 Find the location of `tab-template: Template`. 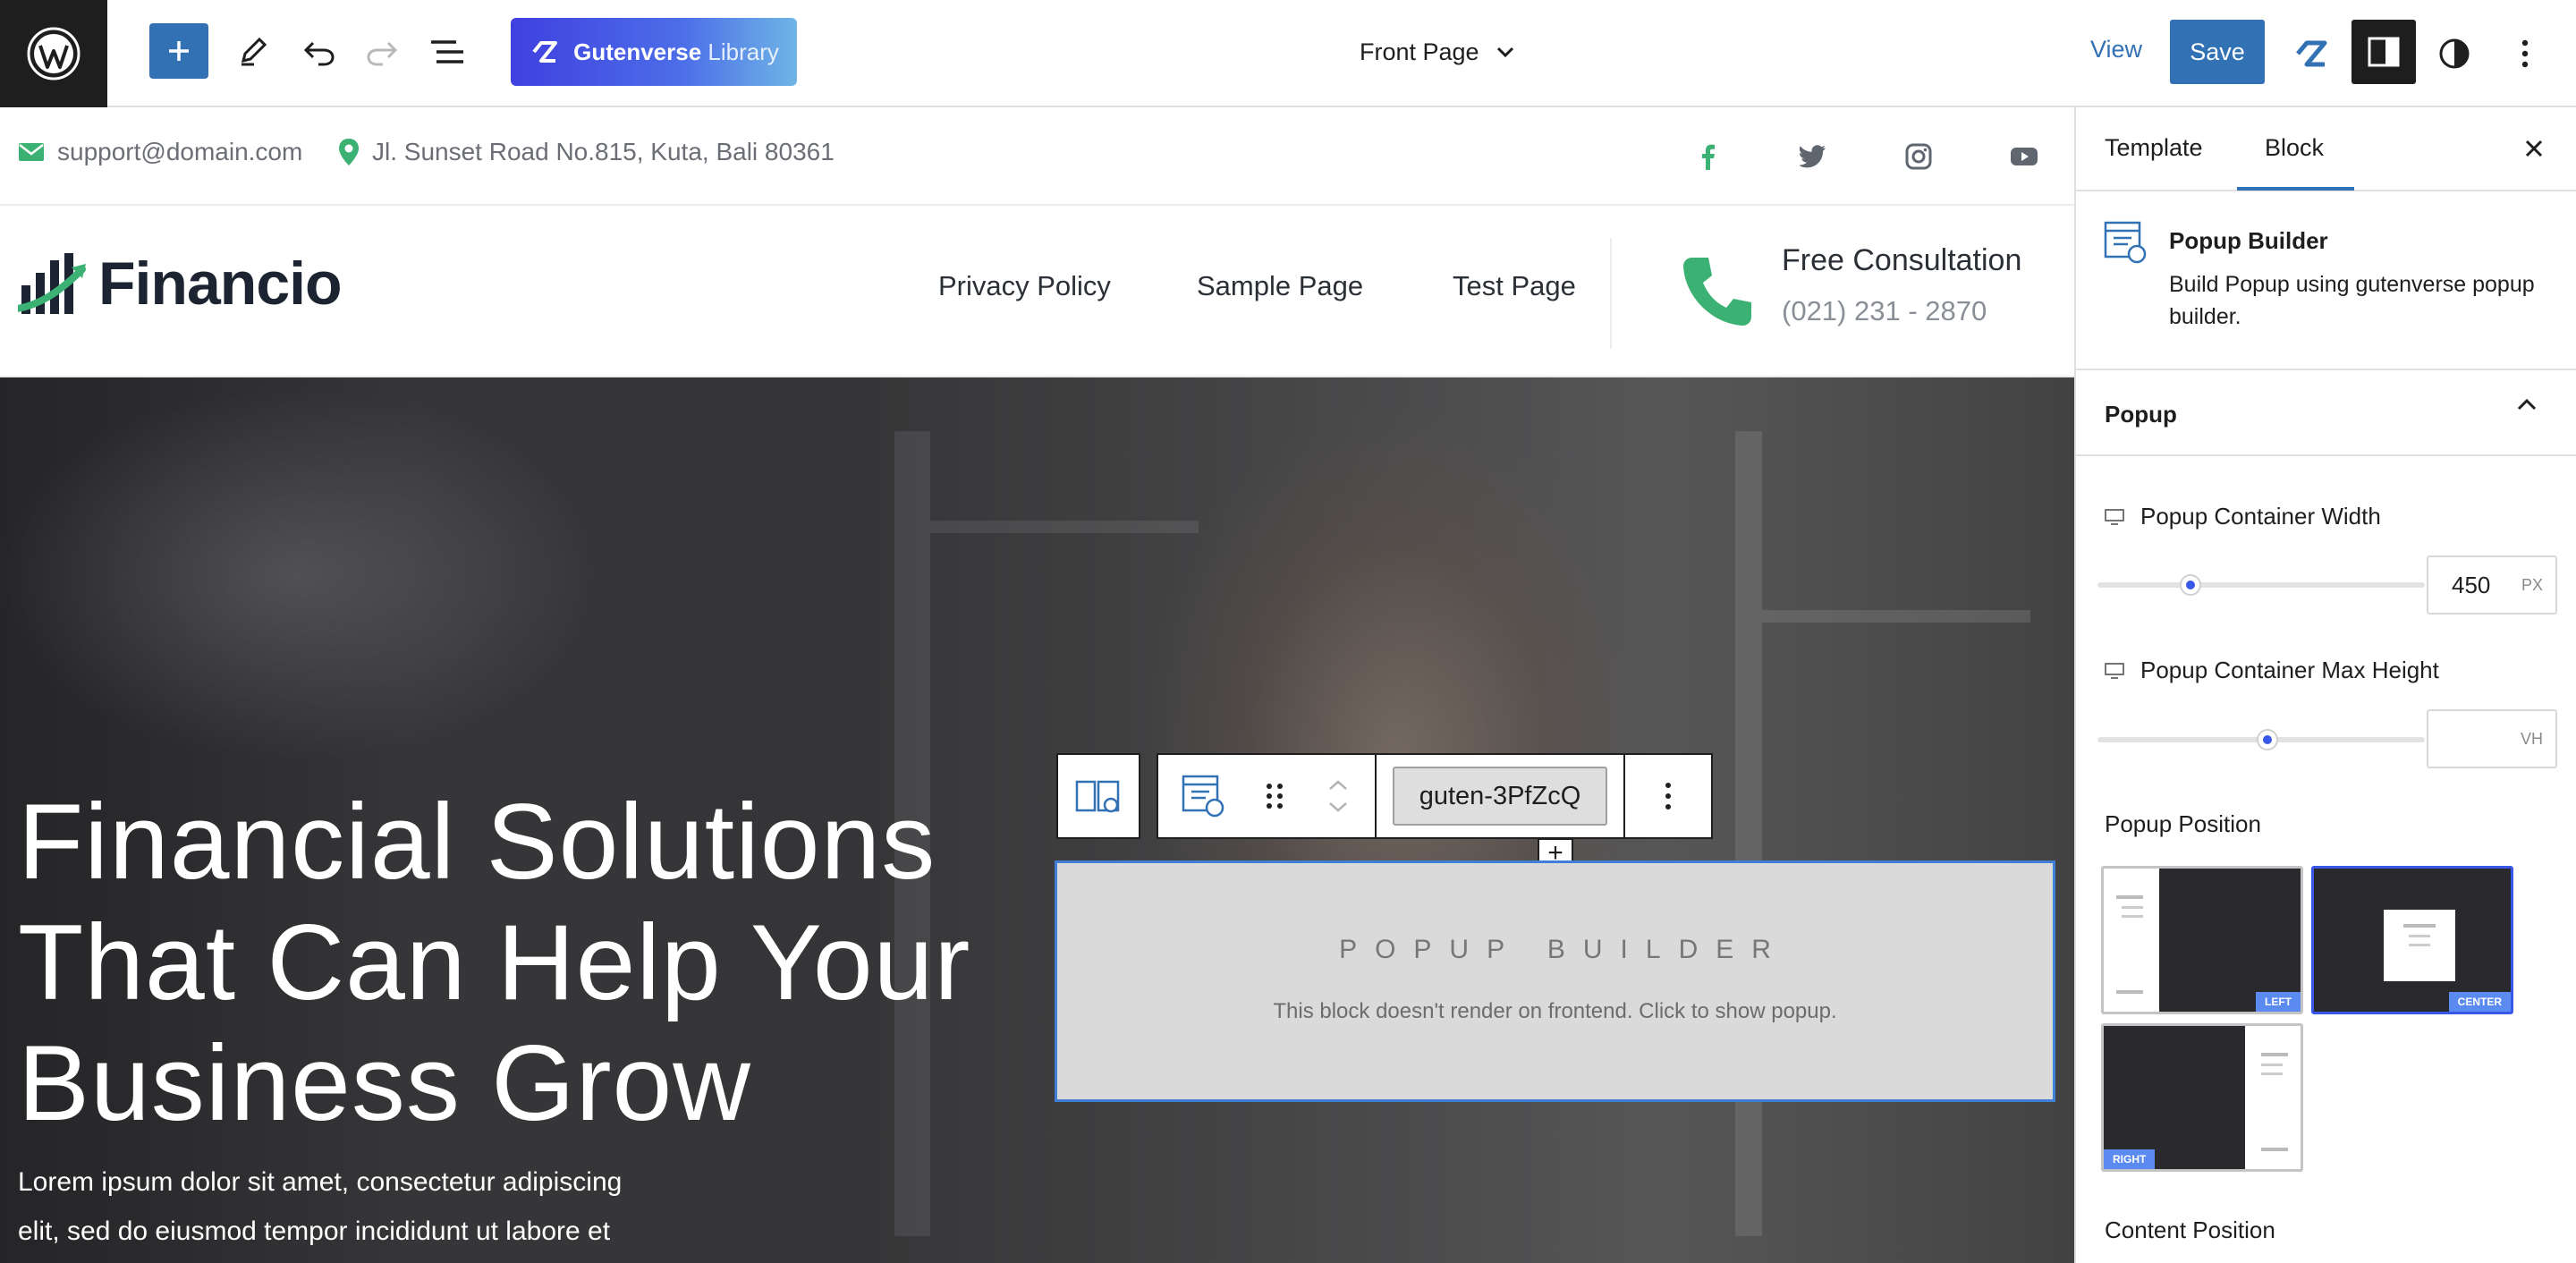

tab-template: Template is located at coordinates (2154, 148).